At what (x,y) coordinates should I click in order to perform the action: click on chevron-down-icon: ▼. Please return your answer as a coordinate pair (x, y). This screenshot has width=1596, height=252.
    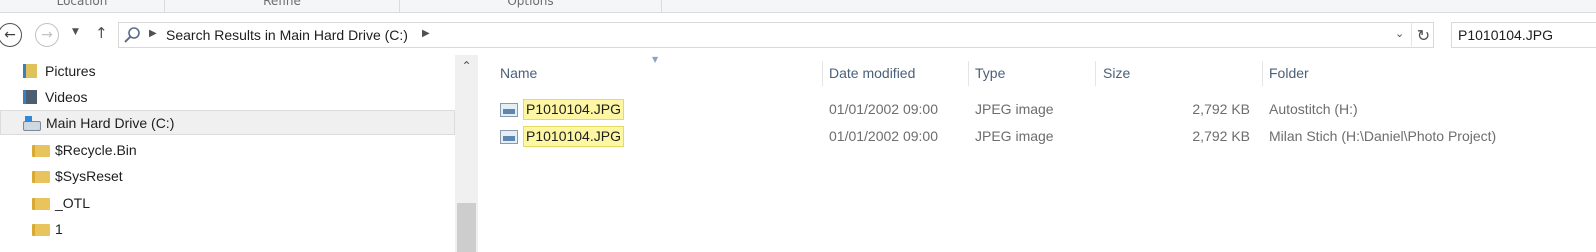
    Looking at the image, I should click on (75, 32).